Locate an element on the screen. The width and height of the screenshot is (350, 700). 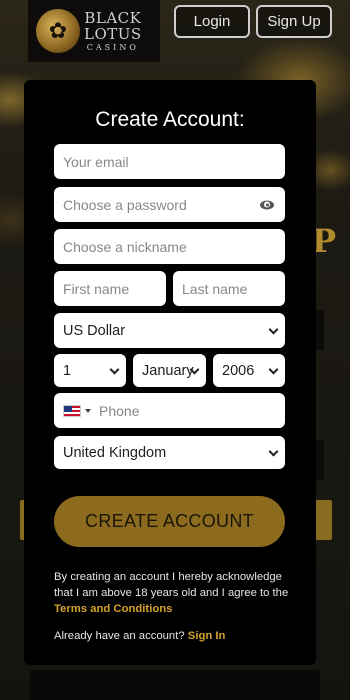
nickname-field: Choose a nickname is located at coordinates (169, 246).